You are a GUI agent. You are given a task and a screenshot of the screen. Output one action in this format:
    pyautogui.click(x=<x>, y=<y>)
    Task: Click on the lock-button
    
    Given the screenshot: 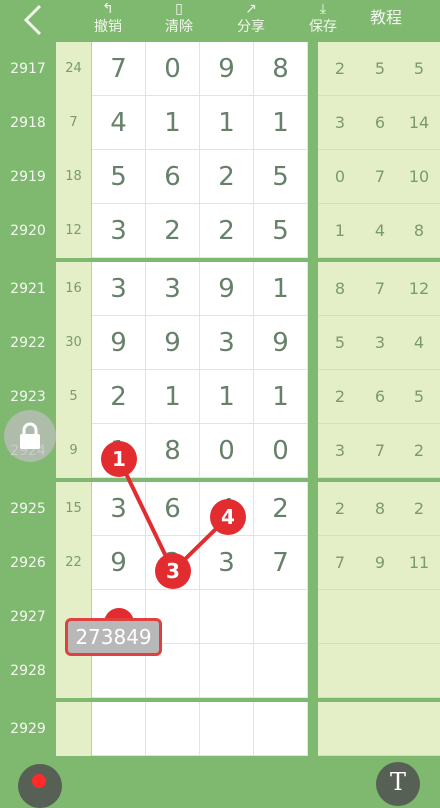 What is the action you would take?
    pyautogui.click(x=30, y=436)
    